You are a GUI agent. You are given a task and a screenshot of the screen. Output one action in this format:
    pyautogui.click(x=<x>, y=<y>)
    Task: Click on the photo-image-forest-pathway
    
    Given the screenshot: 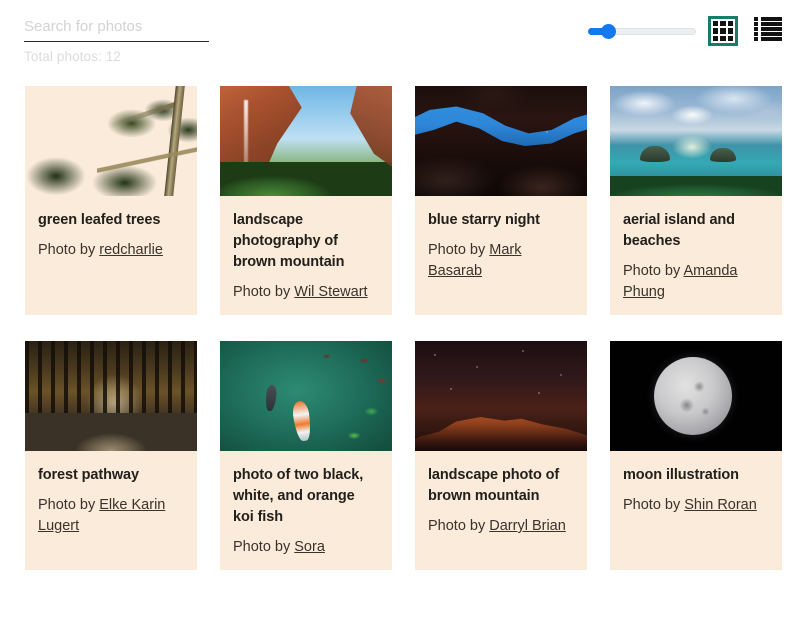 What is the action you would take?
    pyautogui.click(x=111, y=396)
    